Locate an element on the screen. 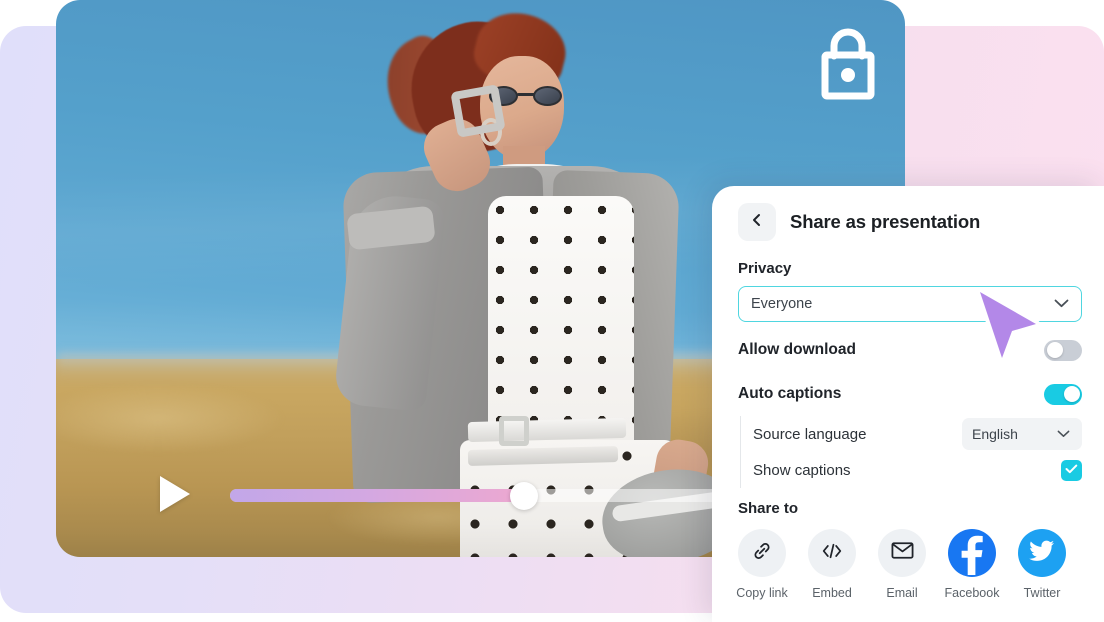 This screenshot has height=622, width=1104. share-target-label: Email is located at coordinates (902, 593).